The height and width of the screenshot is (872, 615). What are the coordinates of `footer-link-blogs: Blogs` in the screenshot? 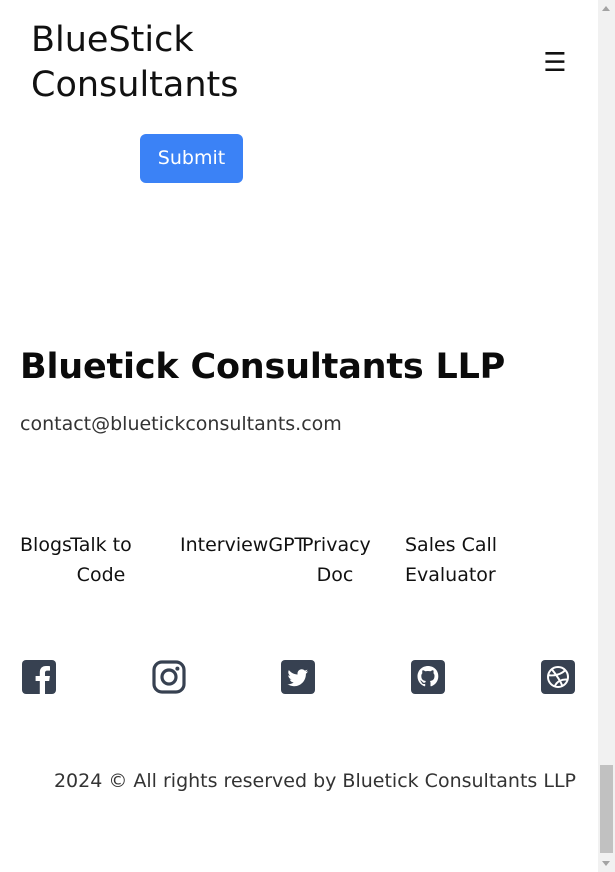 It's located at (46, 545).